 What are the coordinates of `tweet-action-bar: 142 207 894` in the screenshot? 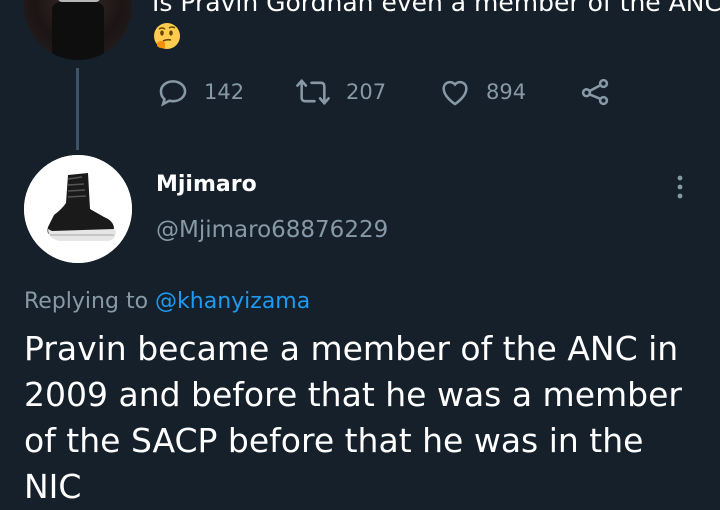 It's located at (396, 92).